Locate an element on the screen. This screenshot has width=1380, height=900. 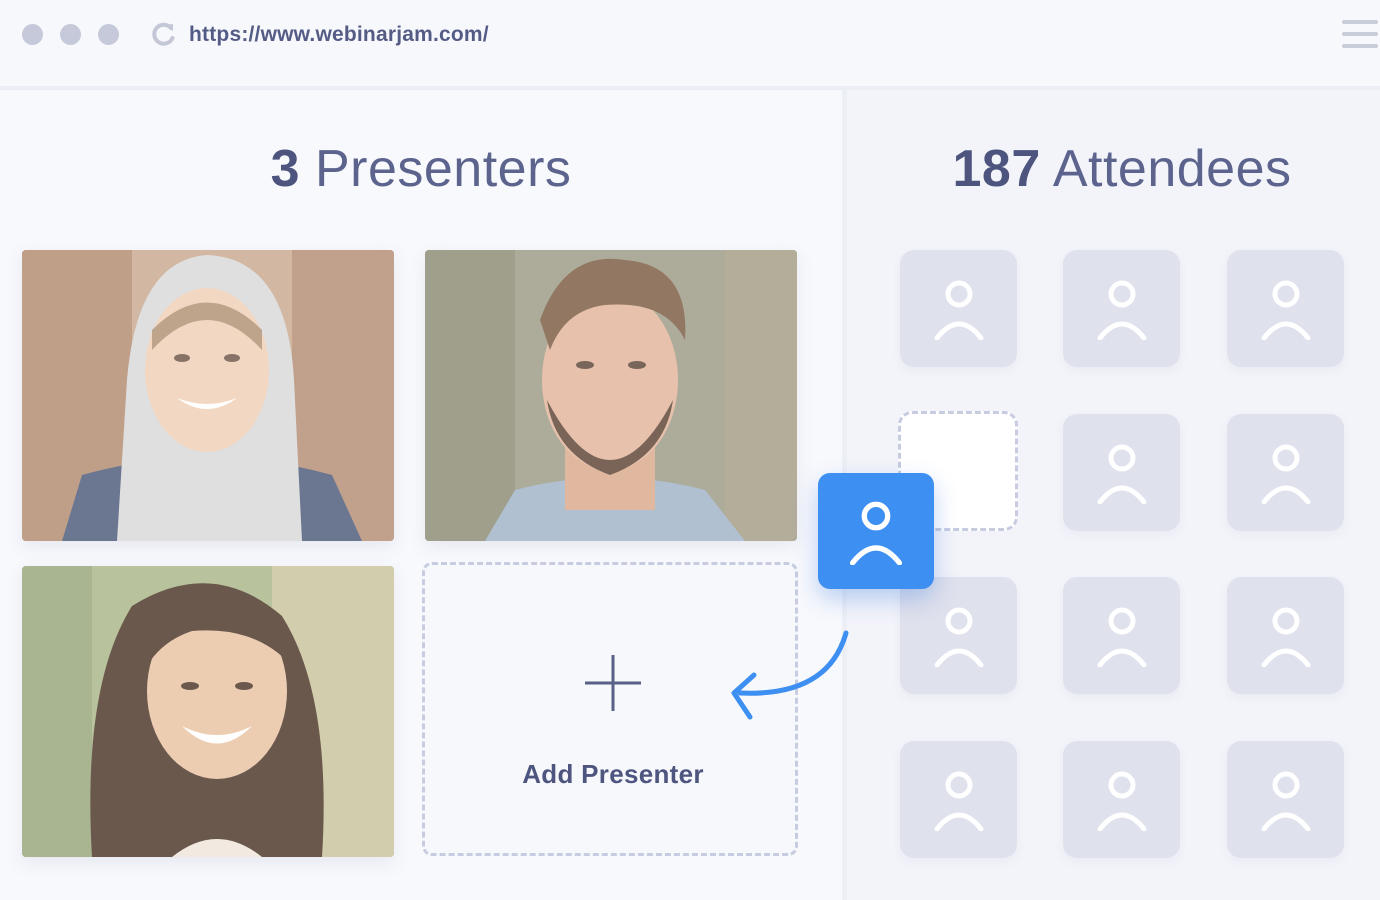
address-bar-url: https://www.webinarjam.com/ is located at coordinates (339, 35).